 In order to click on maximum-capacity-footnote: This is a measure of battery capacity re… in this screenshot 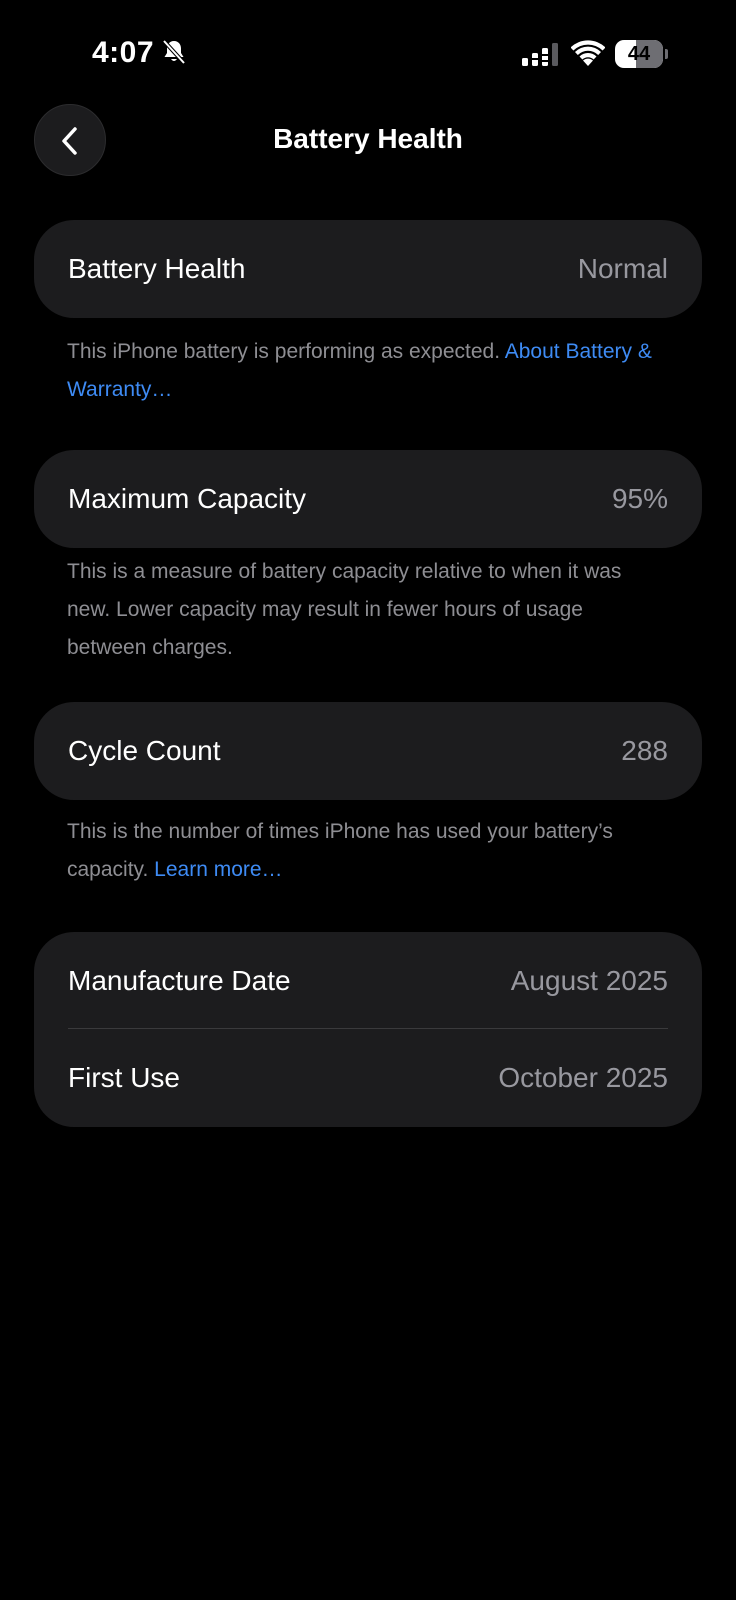, I will do `click(362, 610)`.